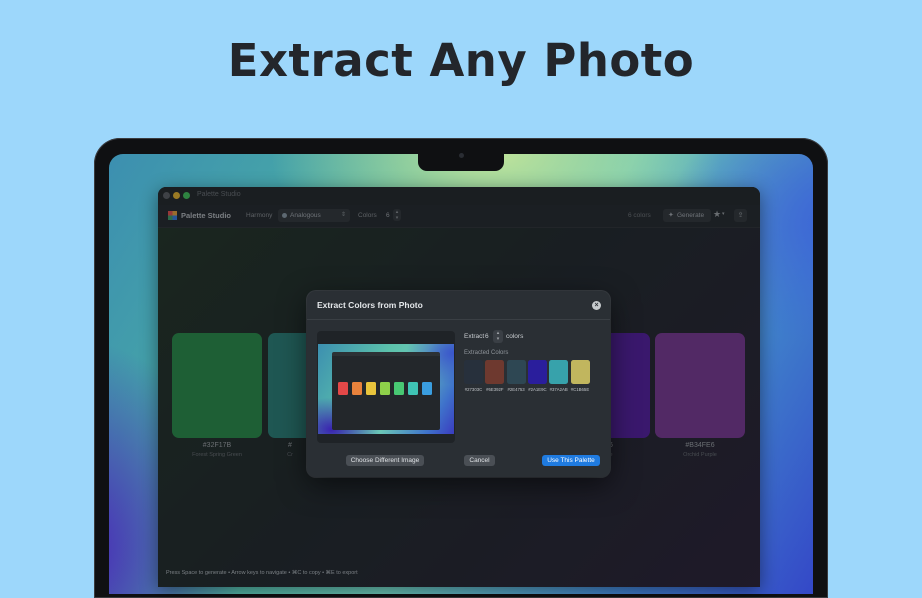 The height and width of the screenshot is (598, 922). Describe the element at coordinates (487, 336) in the screenshot. I see `extract-count: 6` at that location.